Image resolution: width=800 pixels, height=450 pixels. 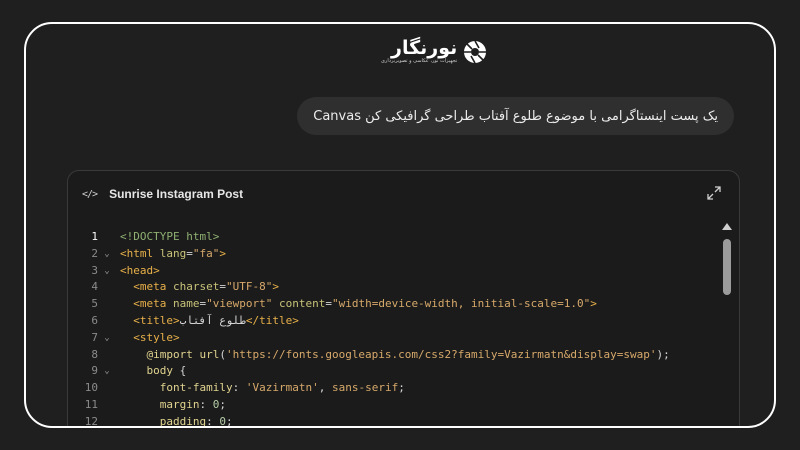 What do you see at coordinates (388, 237) in the screenshot?
I see `code-line: 1 <!DOCTYPE html>` at bounding box center [388, 237].